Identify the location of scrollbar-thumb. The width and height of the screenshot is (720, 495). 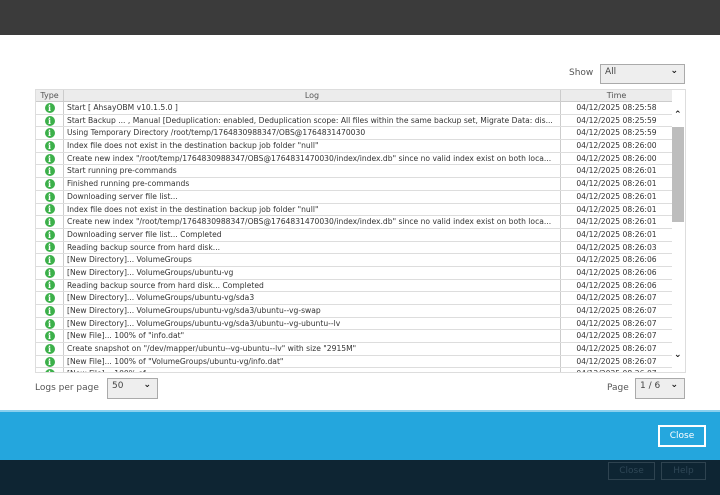
(678, 174).